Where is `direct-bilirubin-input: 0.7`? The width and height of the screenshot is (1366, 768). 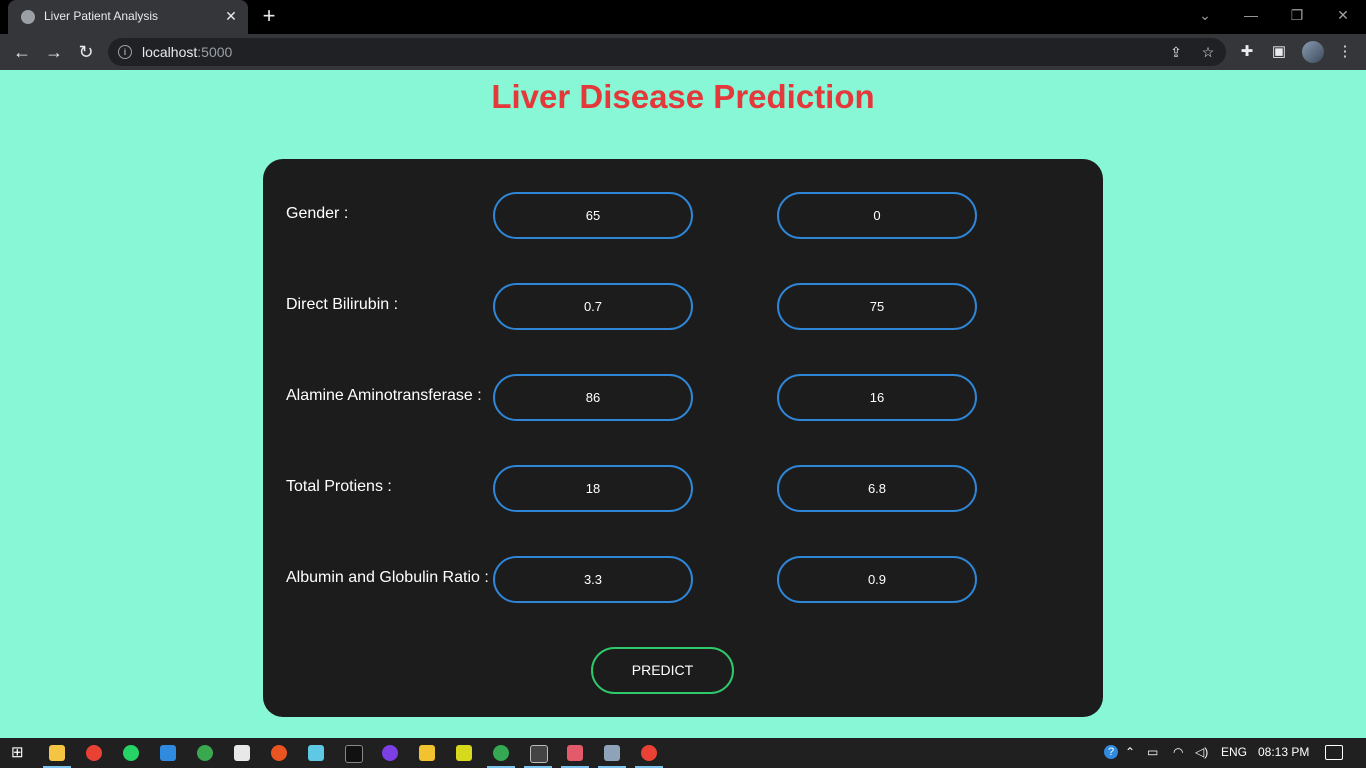 direct-bilirubin-input: 0.7 is located at coordinates (593, 306).